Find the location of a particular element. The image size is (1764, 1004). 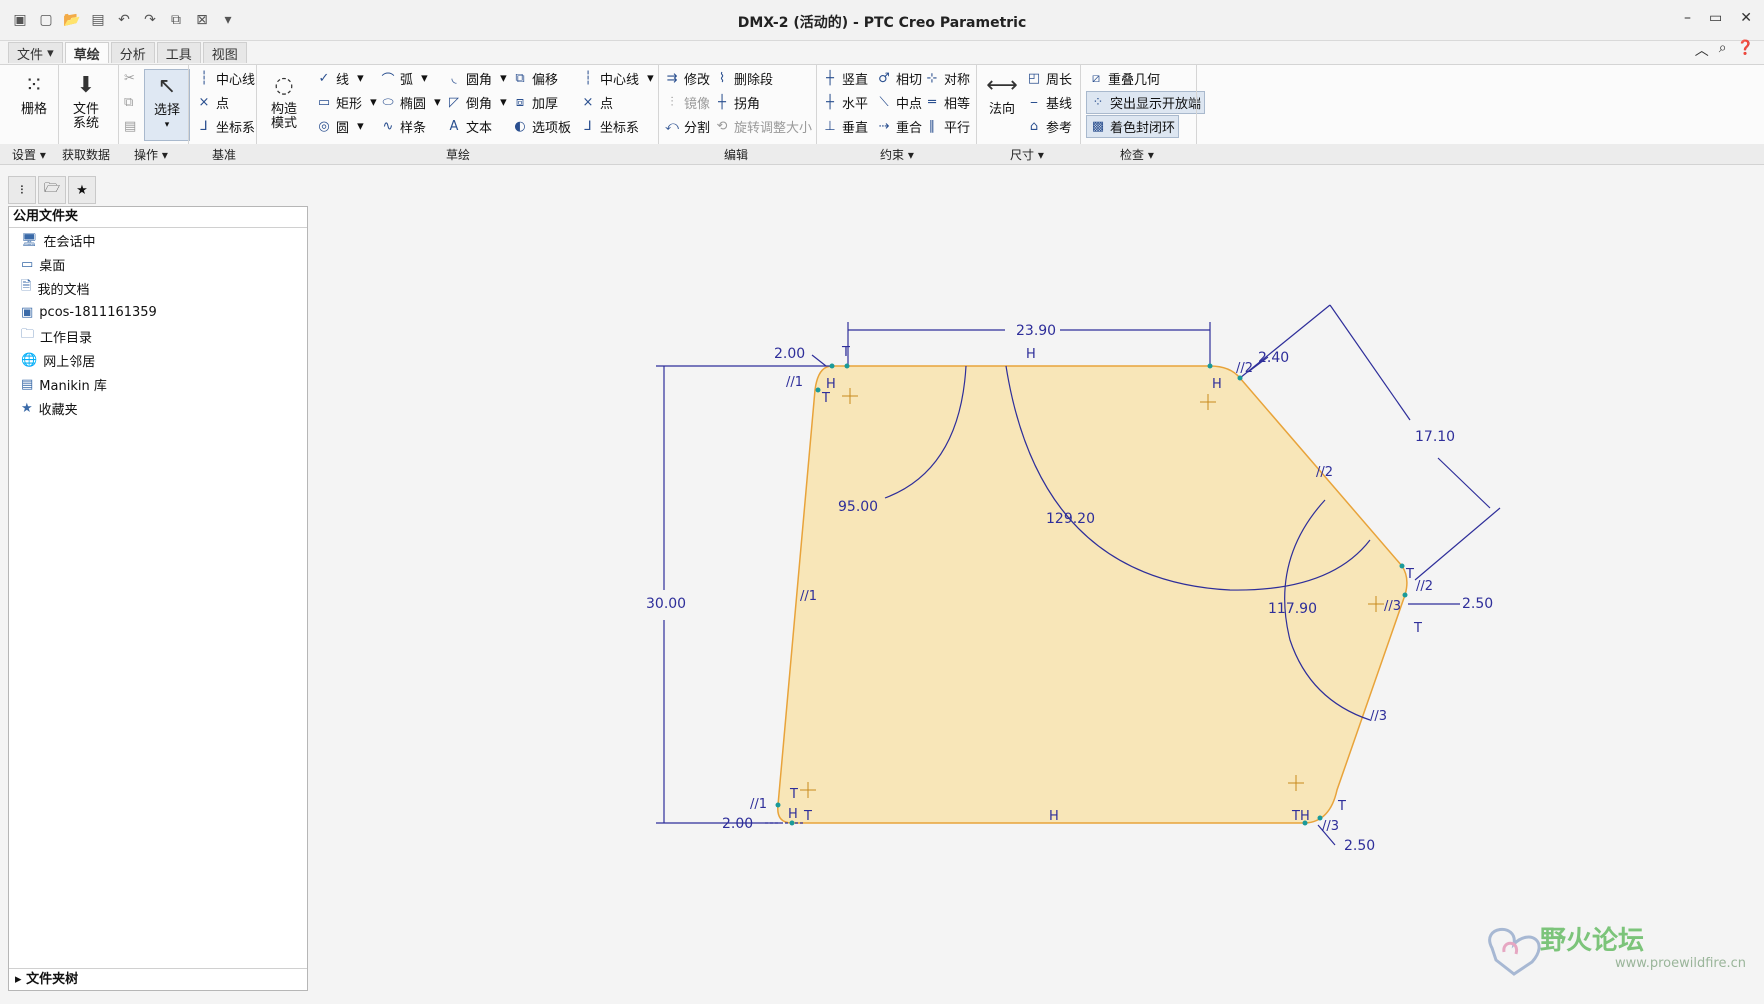

baseline-button: ⎯ 基线 is located at coordinates (1049, 102).